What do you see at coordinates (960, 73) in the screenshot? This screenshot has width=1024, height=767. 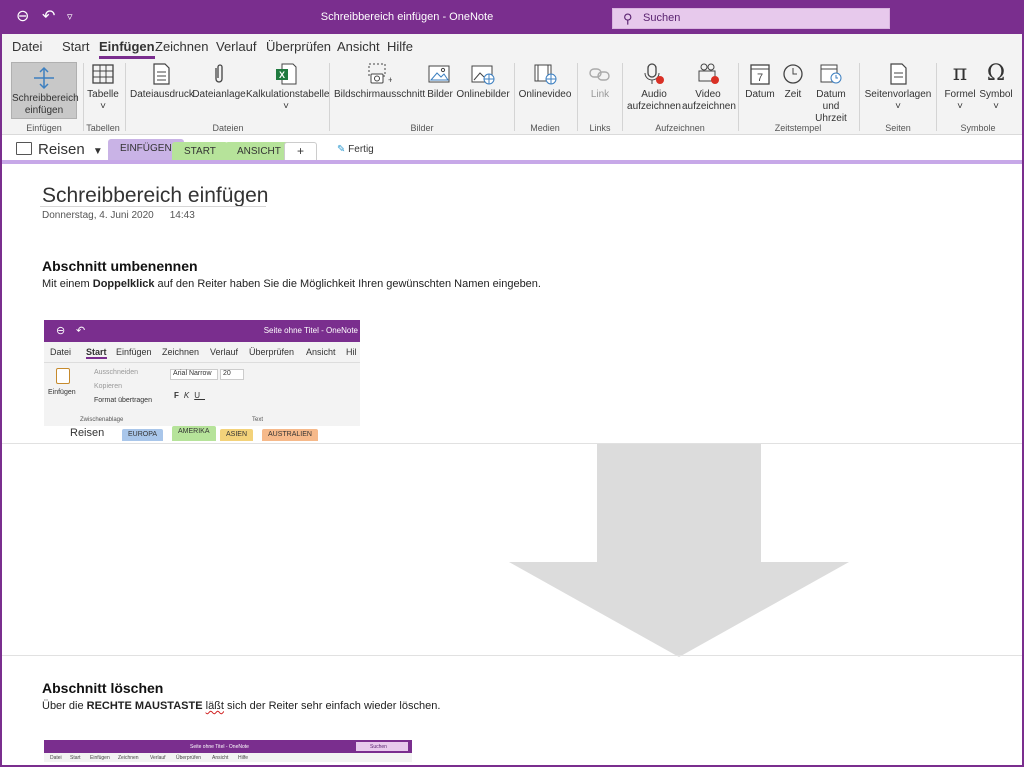 I see `pi-icon: π` at bounding box center [960, 73].